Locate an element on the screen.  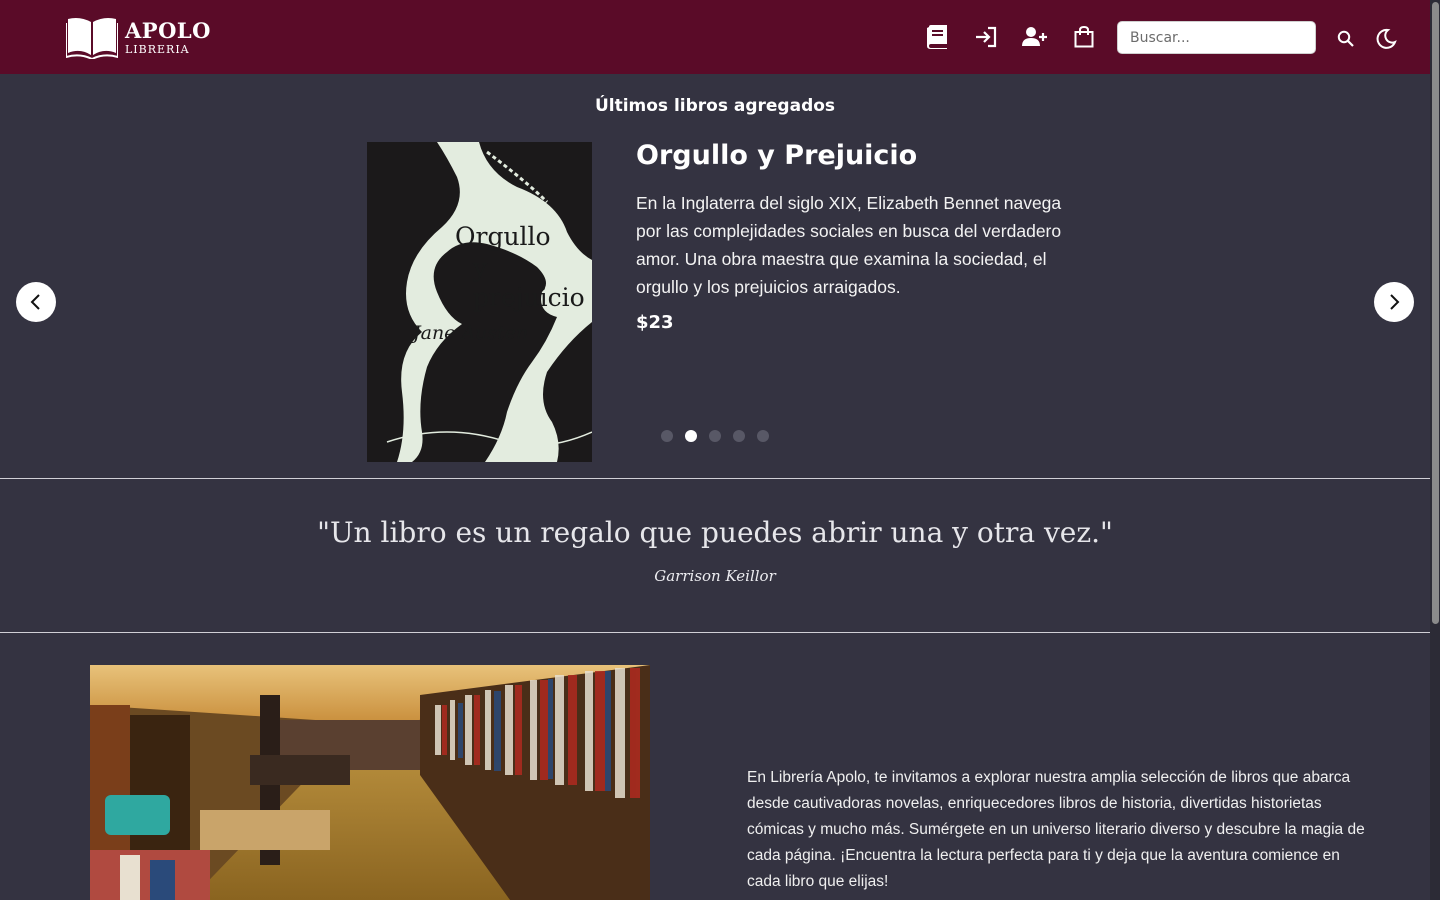
add-user-icon is located at coordinates (1034, 36).